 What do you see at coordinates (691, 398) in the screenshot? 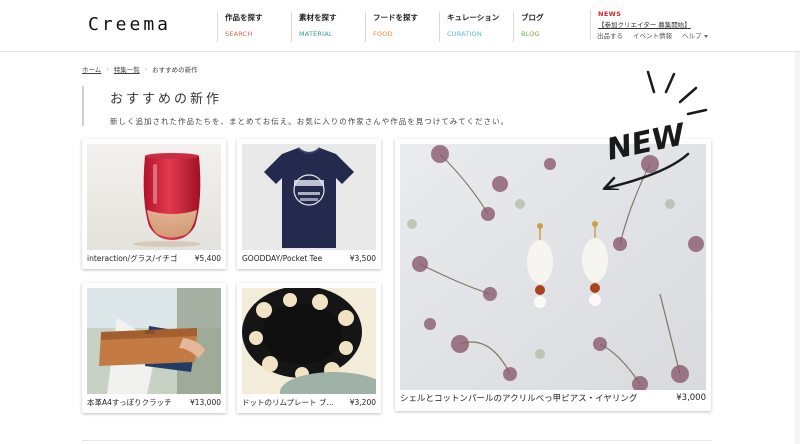
I see `product-price: ¥3,000` at bounding box center [691, 398].